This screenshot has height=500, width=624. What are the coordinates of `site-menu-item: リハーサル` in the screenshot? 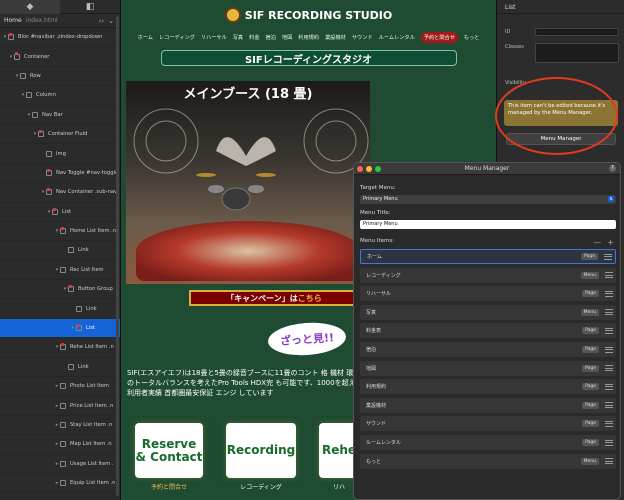 It's located at (214, 37).